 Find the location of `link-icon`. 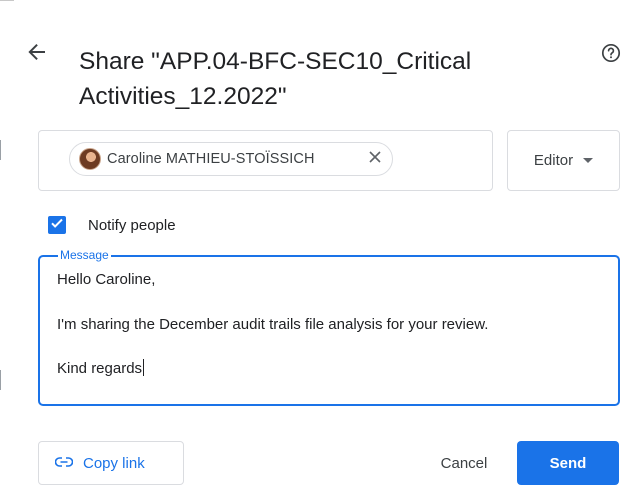

link-icon is located at coordinates (64, 463).